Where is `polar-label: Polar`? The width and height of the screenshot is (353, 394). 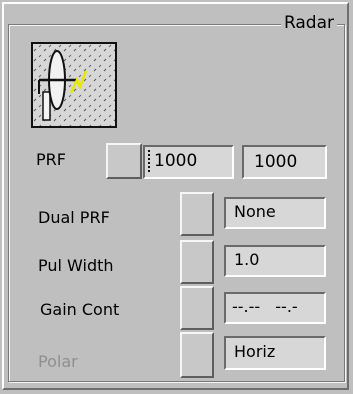
polar-label: Polar is located at coordinates (58, 361).